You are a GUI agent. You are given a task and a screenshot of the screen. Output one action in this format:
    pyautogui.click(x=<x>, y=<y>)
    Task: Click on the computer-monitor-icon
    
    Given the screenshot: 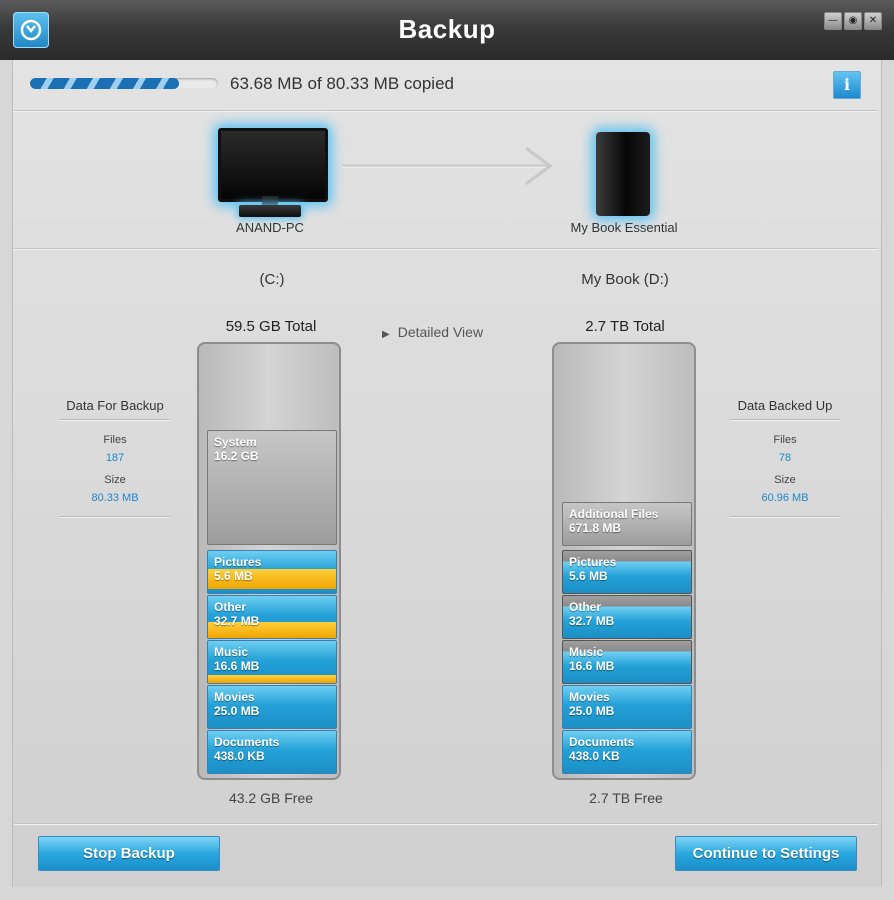 What is the action you would take?
    pyautogui.click(x=273, y=165)
    